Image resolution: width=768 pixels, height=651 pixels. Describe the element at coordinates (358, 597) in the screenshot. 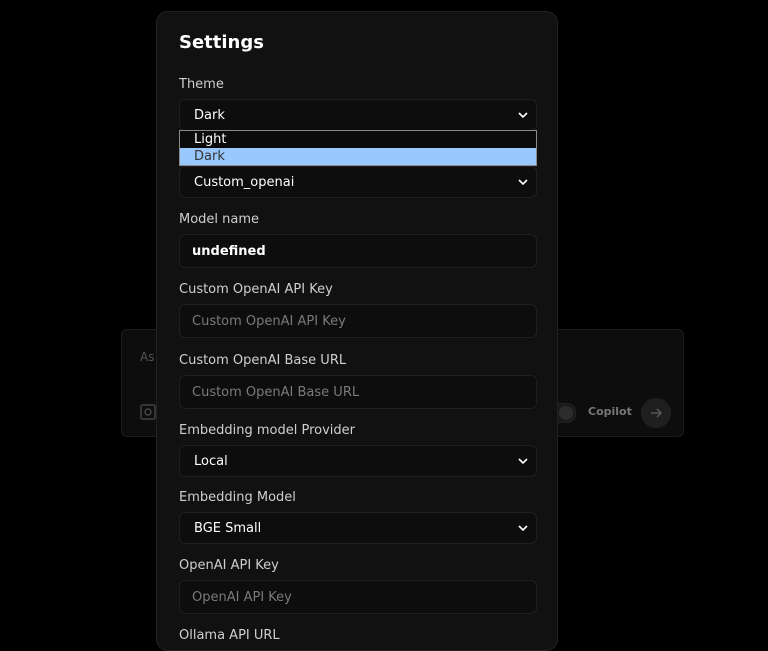

I see `openai-key-input: OpenAI API Key` at that location.